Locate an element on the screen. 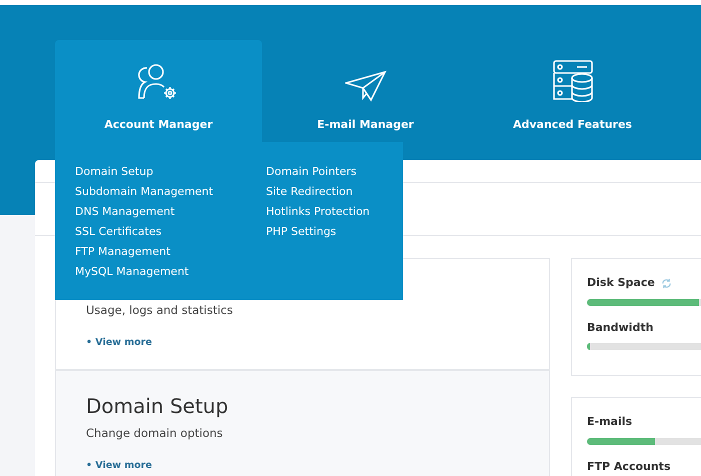  refresh-icon is located at coordinates (666, 283).